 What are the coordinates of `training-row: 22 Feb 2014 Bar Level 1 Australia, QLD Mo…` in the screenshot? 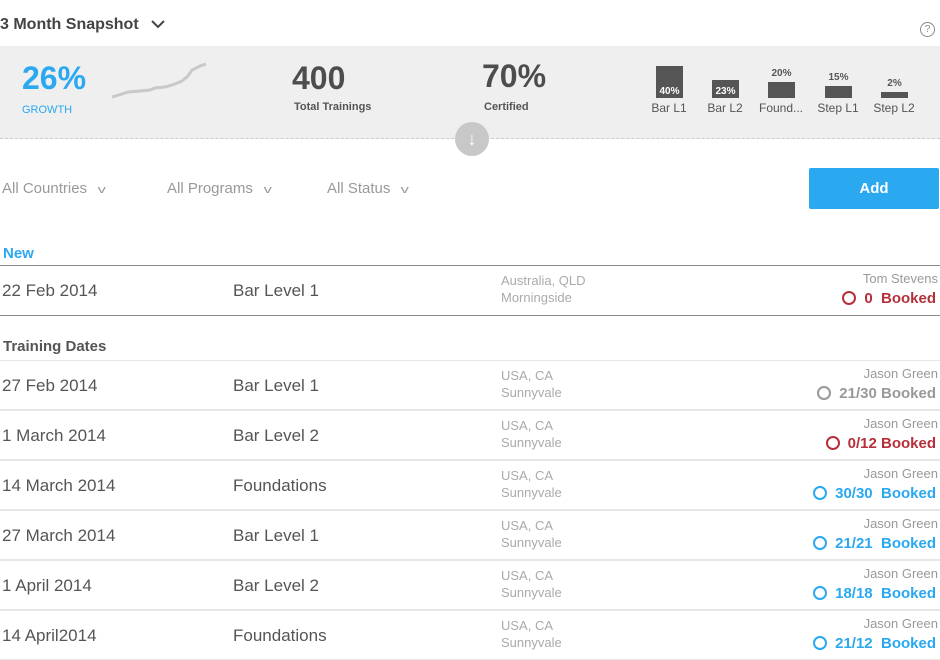 It's located at (470, 291).